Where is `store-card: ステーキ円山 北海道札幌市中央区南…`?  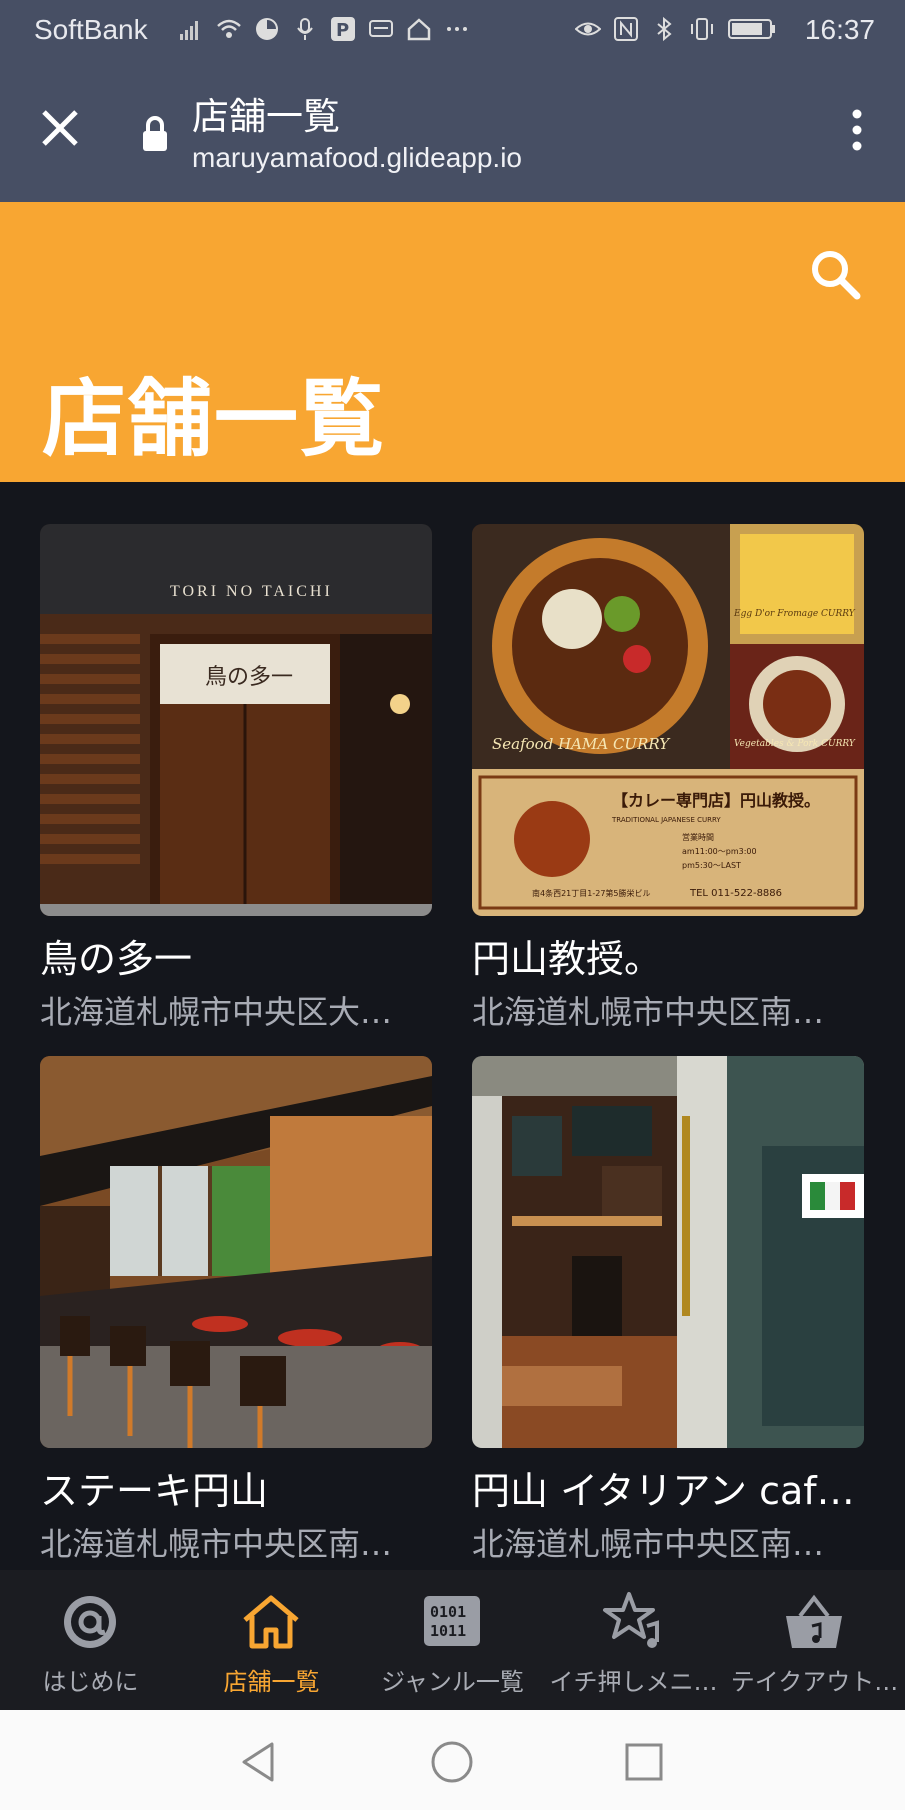 store-card: ステーキ円山 北海道札幌市中央区南… is located at coordinates (236, 1310).